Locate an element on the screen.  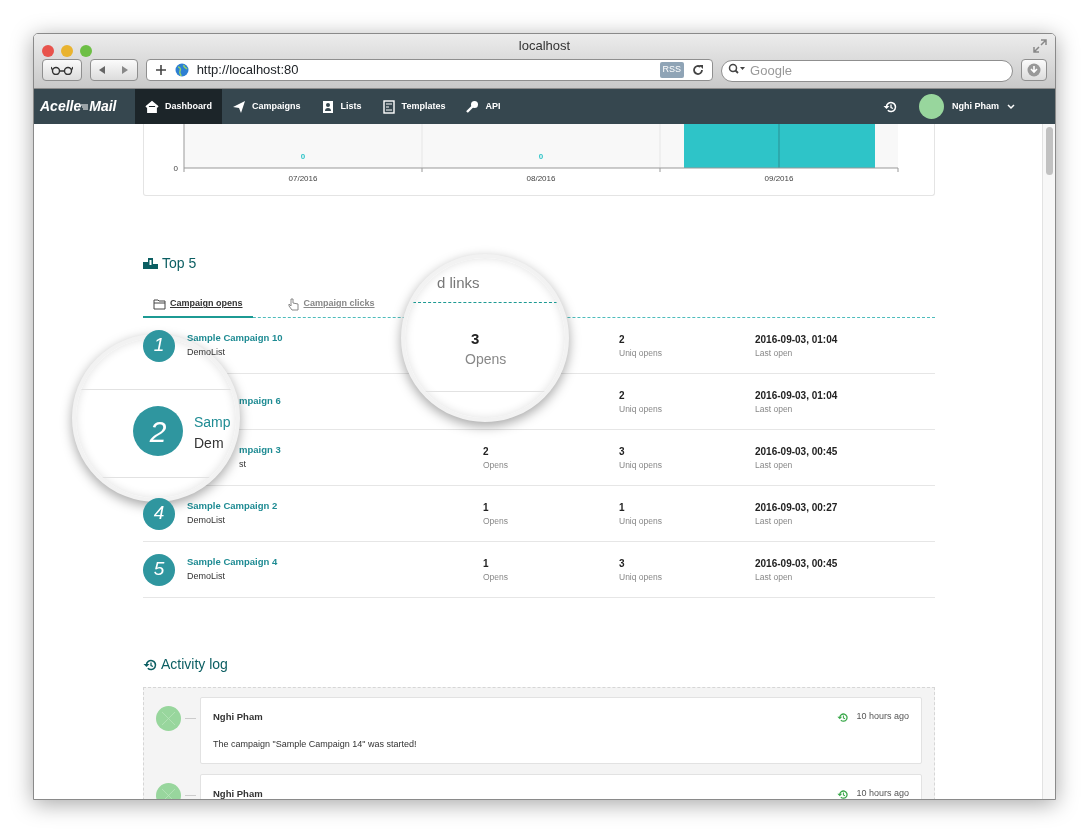
glasses-icon is located at coordinates (61, 70).